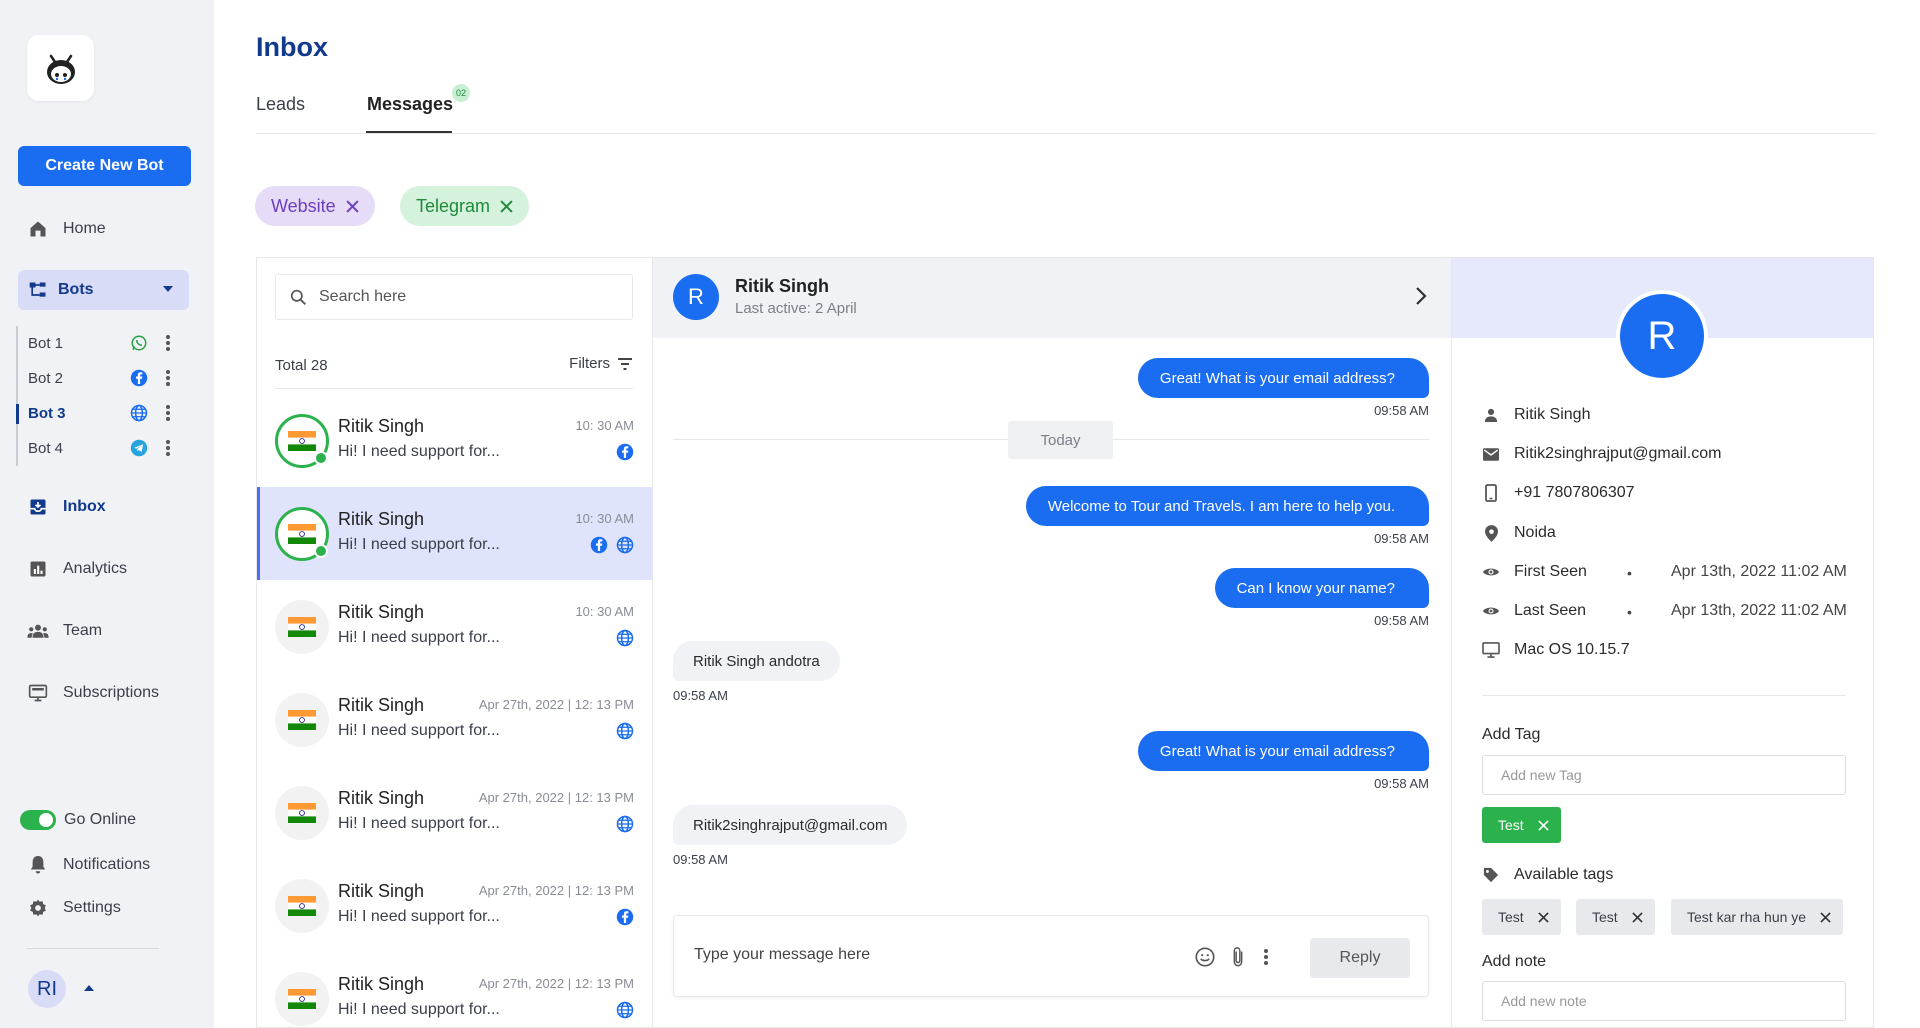 This screenshot has height=1028, width=1920. Describe the element at coordinates (168, 448) in the screenshot. I see `bot-4-more-icon` at that location.